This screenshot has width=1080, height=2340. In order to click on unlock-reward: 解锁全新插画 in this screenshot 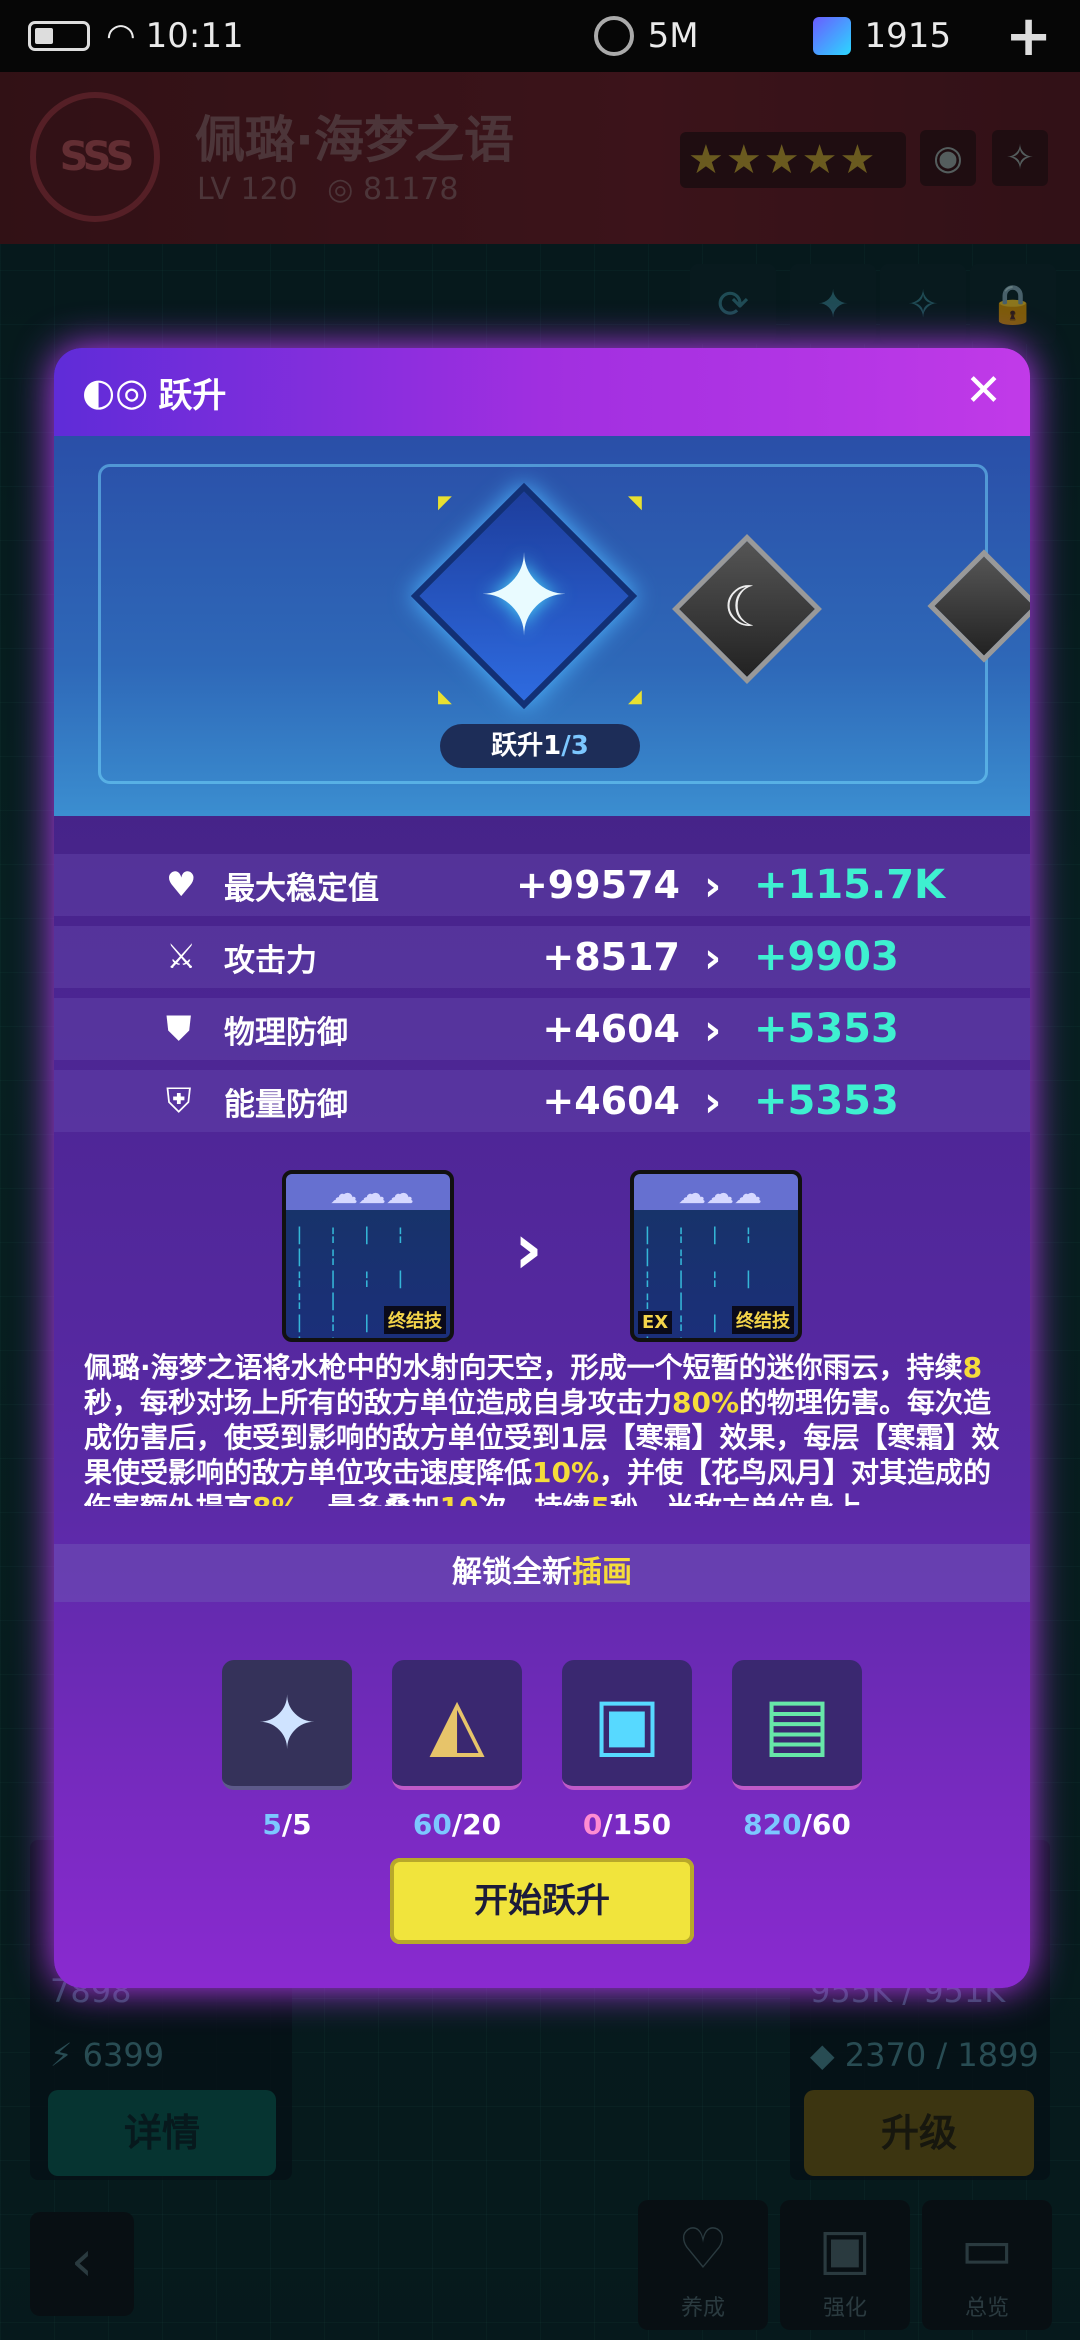, I will do `click(542, 1573)`.